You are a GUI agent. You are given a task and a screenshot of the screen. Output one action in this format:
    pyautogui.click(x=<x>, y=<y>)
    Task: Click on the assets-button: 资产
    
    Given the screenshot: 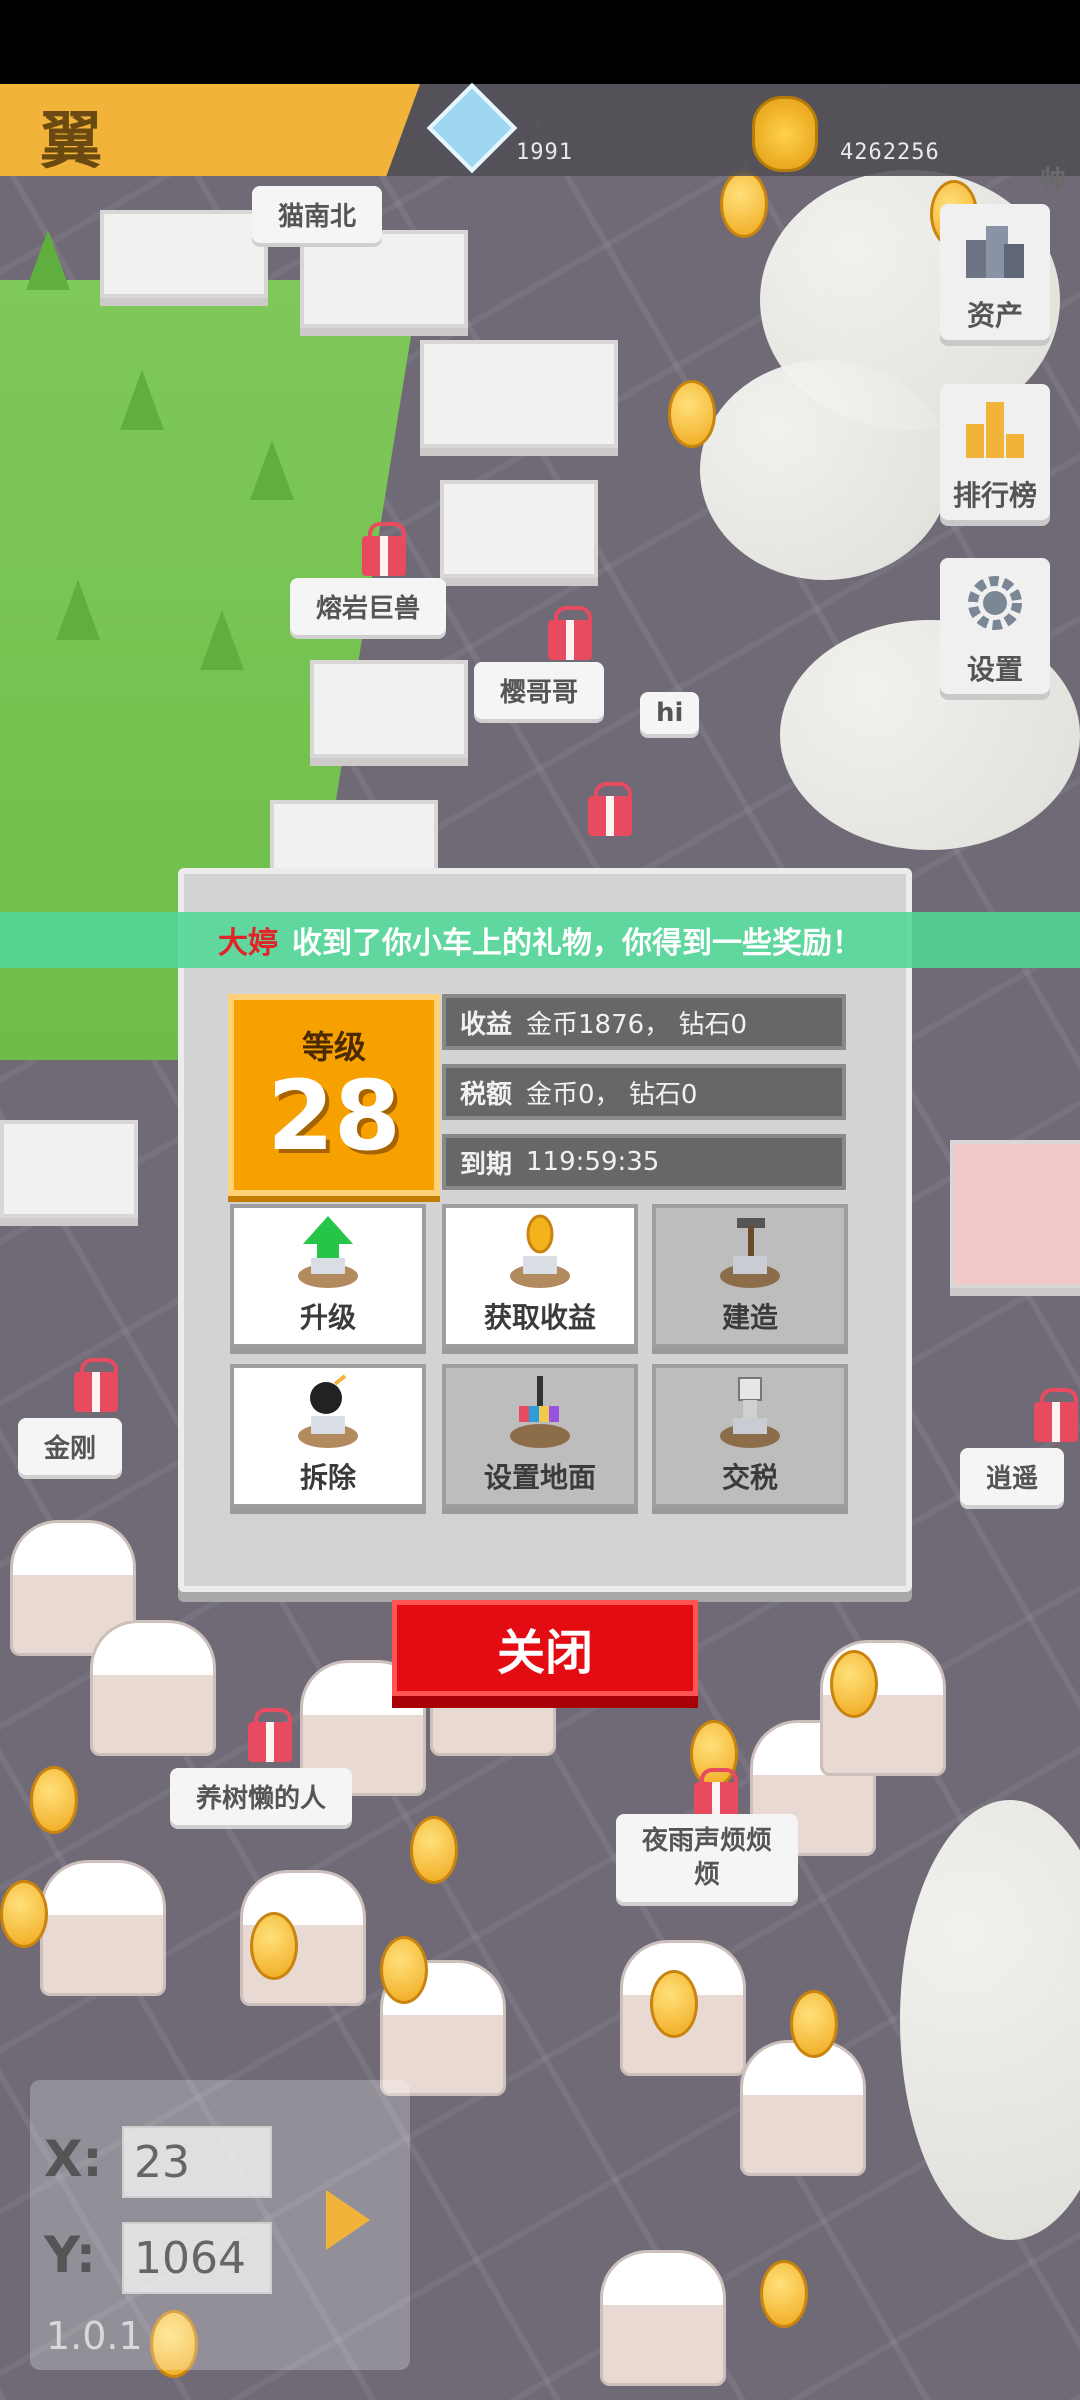 What is the action you would take?
    pyautogui.click(x=995, y=272)
    